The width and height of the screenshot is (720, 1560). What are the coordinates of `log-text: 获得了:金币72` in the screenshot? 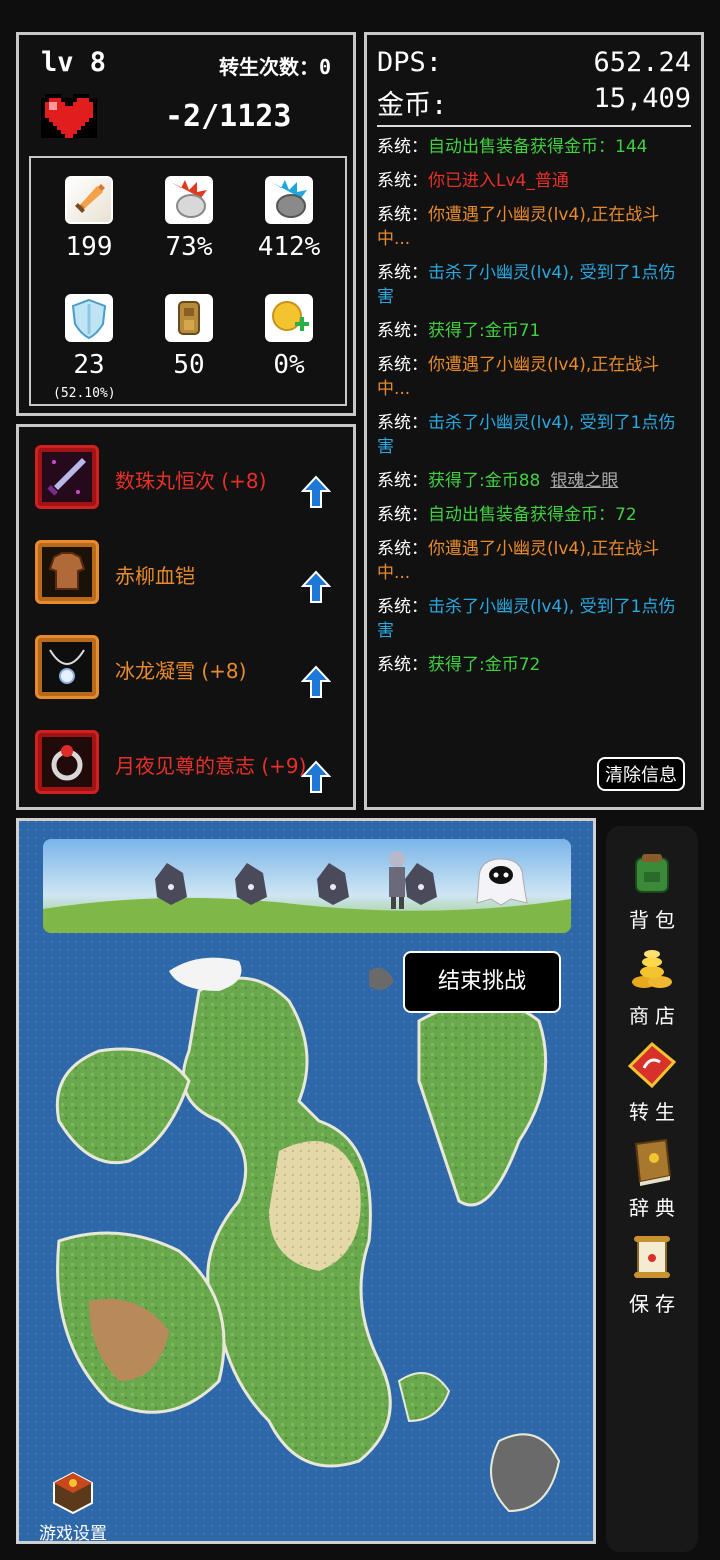 It's located at (484, 665).